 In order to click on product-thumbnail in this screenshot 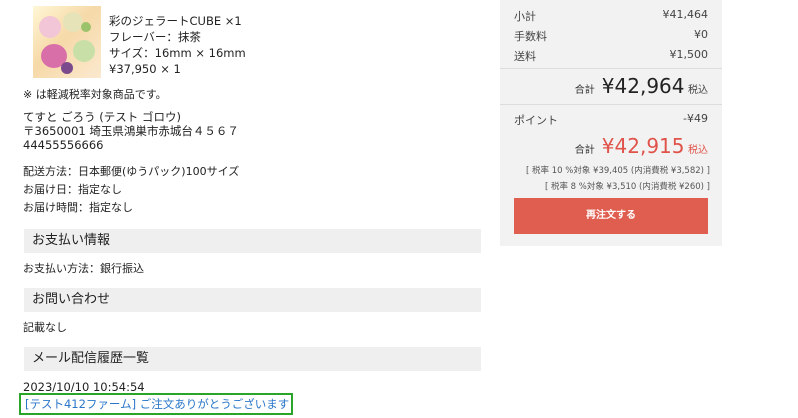, I will do `click(67, 42)`.